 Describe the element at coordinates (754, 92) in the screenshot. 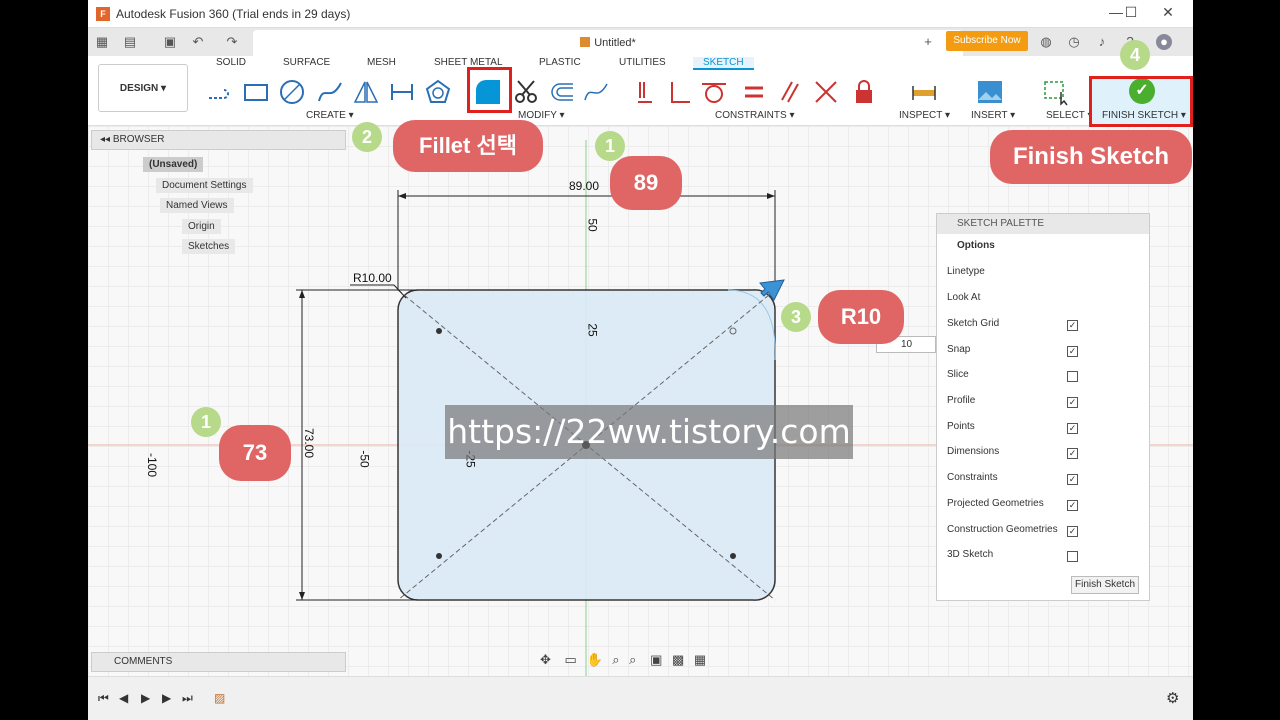

I see `equal-constraint-icon` at that location.